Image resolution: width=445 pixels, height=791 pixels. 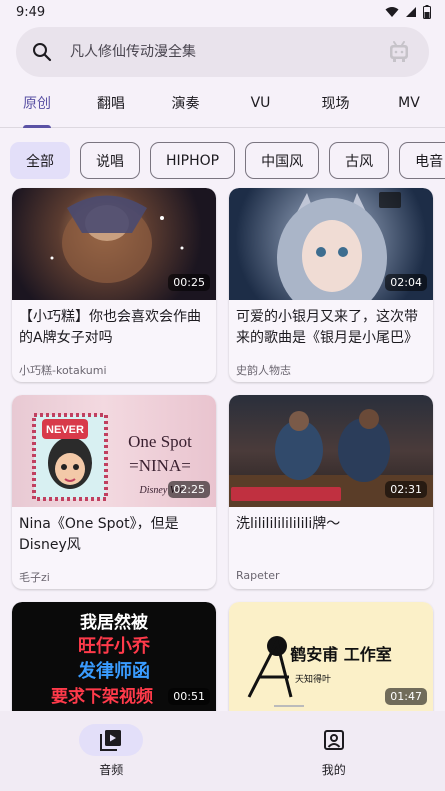 I want to click on tab-label: VU, so click(x=260, y=103).